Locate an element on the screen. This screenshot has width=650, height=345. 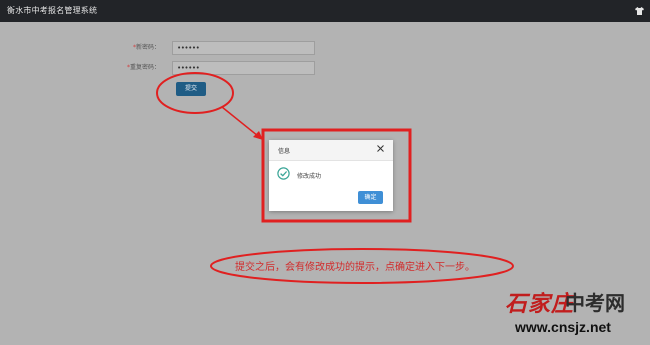
confirm-button: 确定 is located at coordinates (370, 197).